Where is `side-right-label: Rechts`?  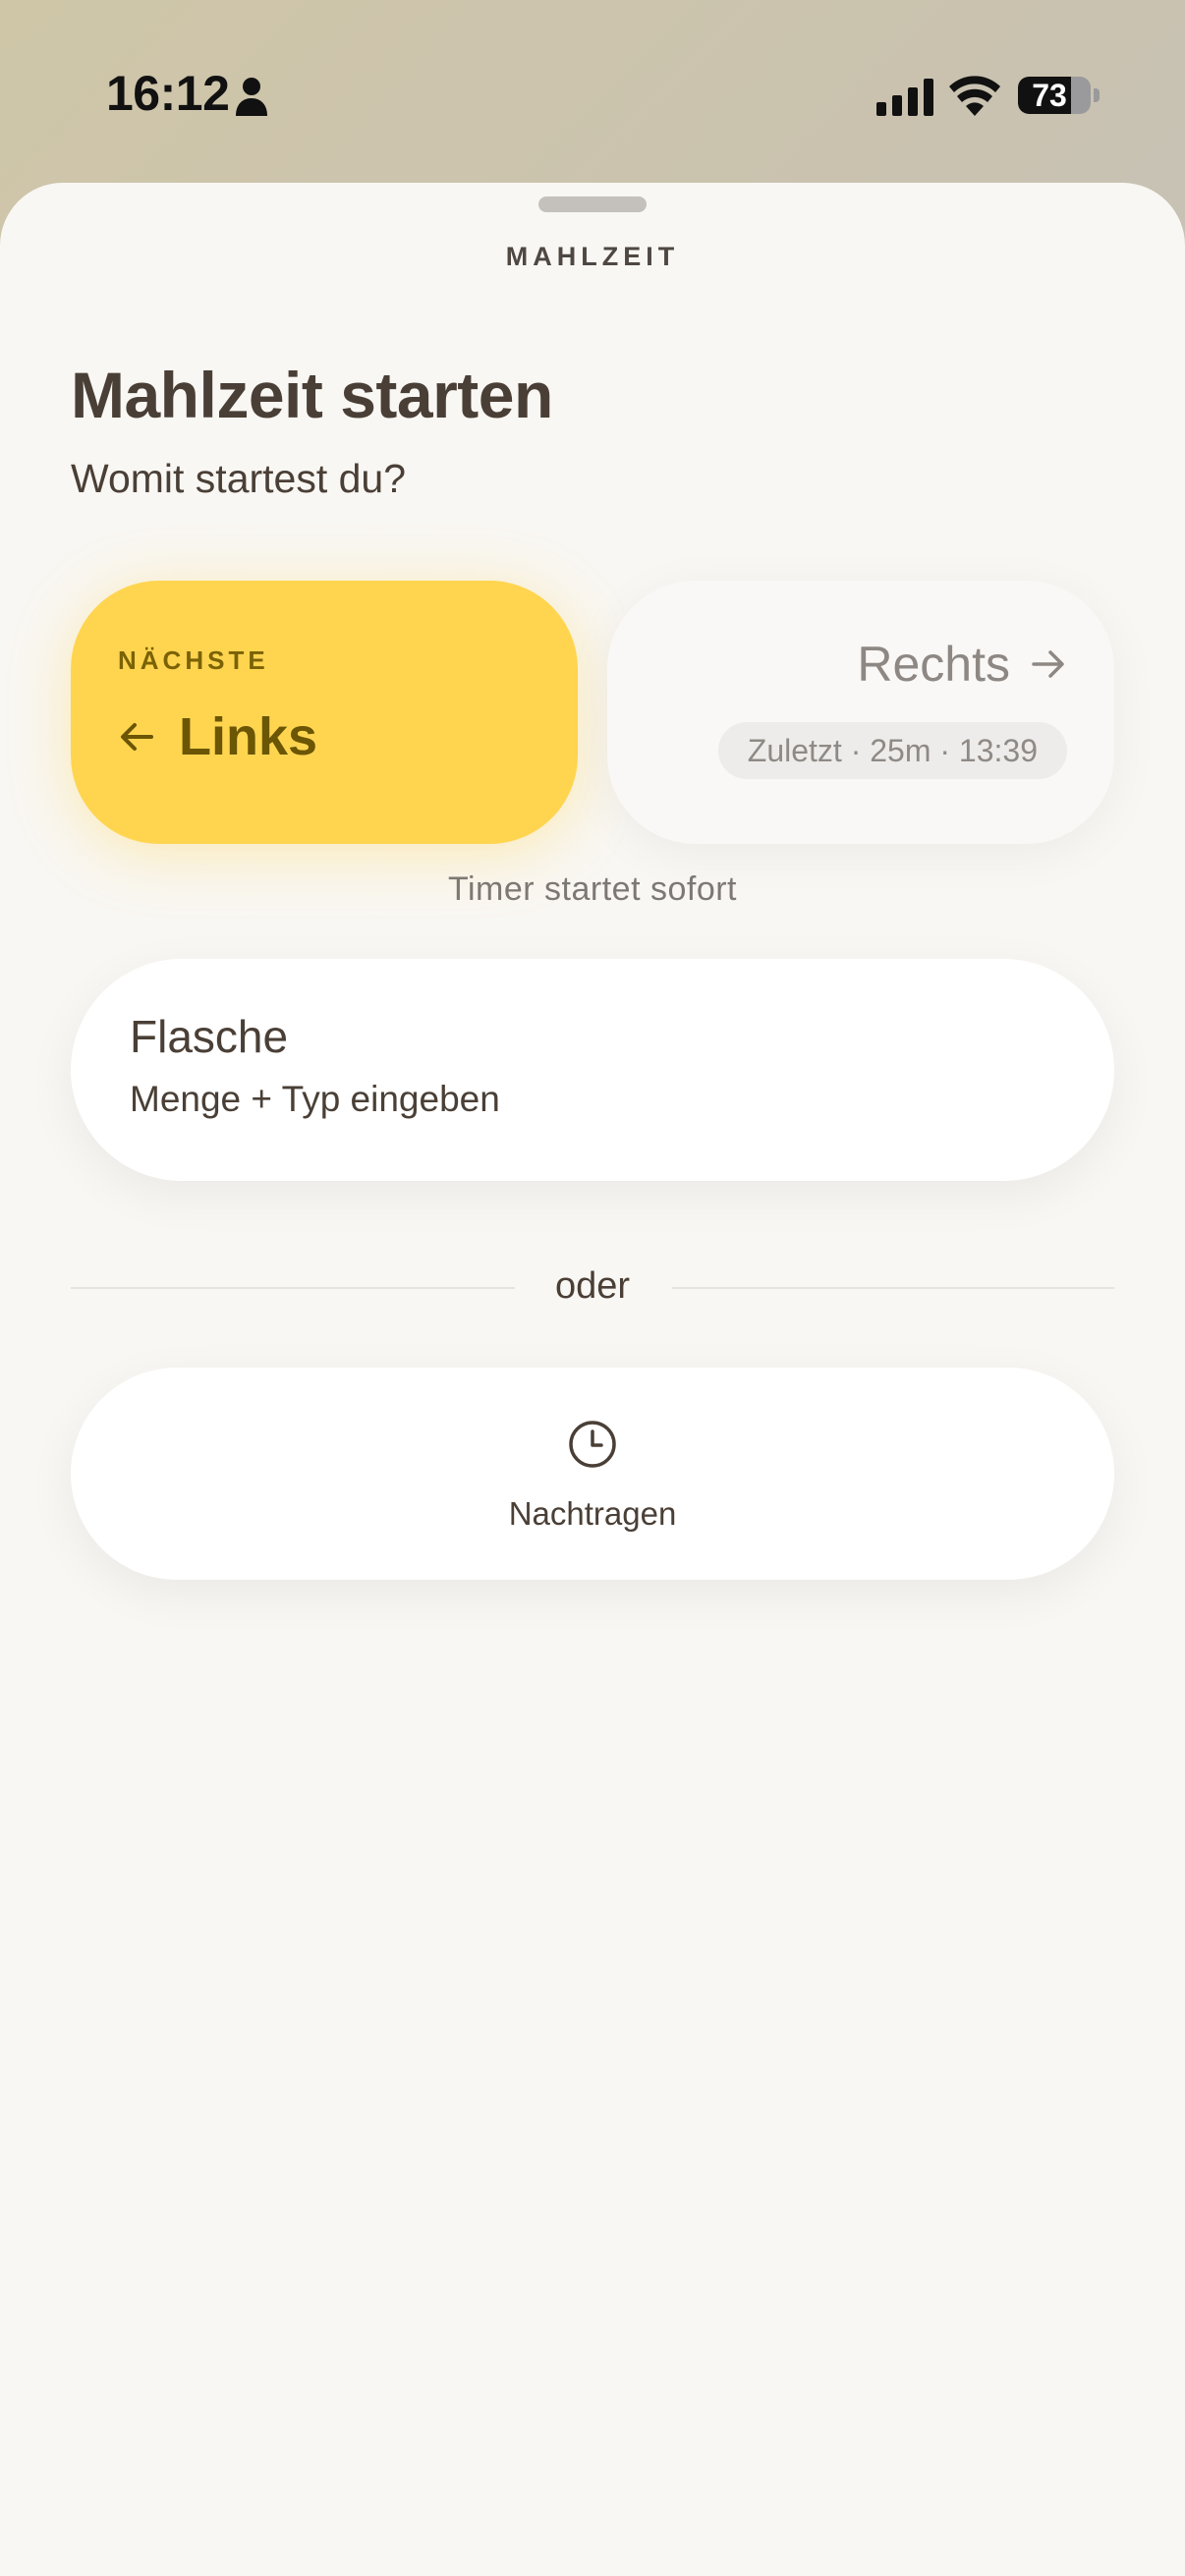
side-right-label: Rechts is located at coordinates (934, 664).